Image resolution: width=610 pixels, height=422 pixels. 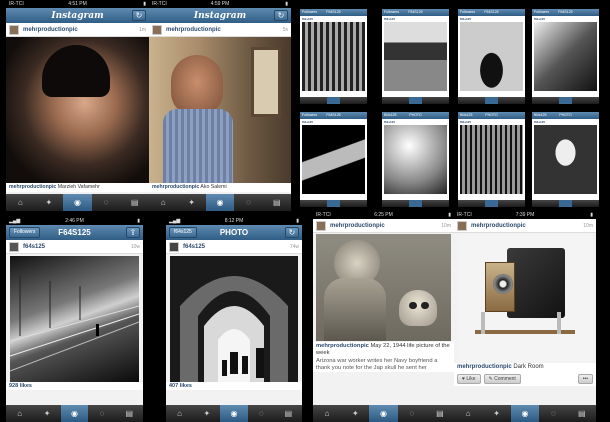 What do you see at coordinates (234, 386) in the screenshot?
I see `like-count: 407 likes` at bounding box center [234, 386].